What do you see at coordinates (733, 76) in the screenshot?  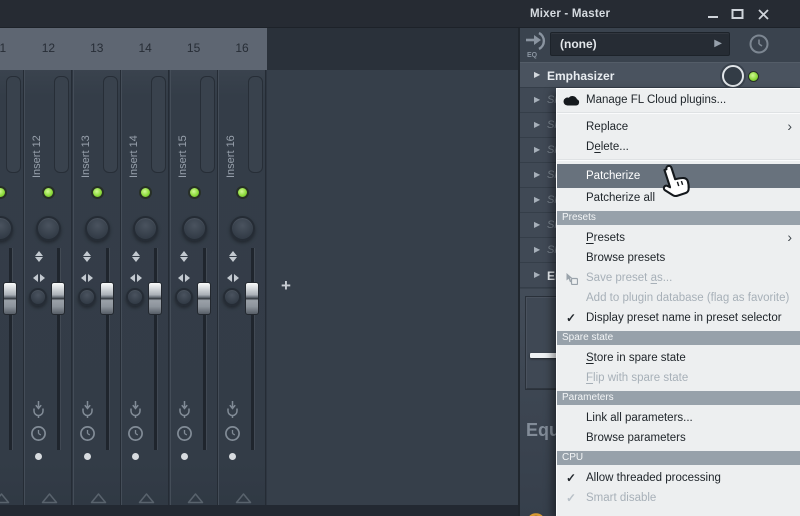 I see `plugin-mix-knob` at bounding box center [733, 76].